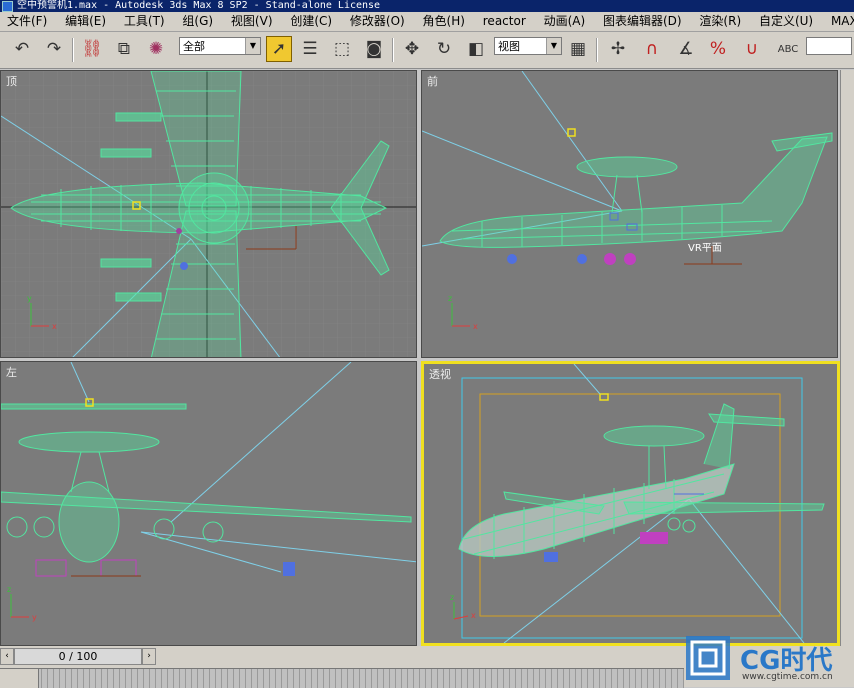 The image size is (854, 688). I want to click on menu-tools: 工具(T), so click(144, 21).